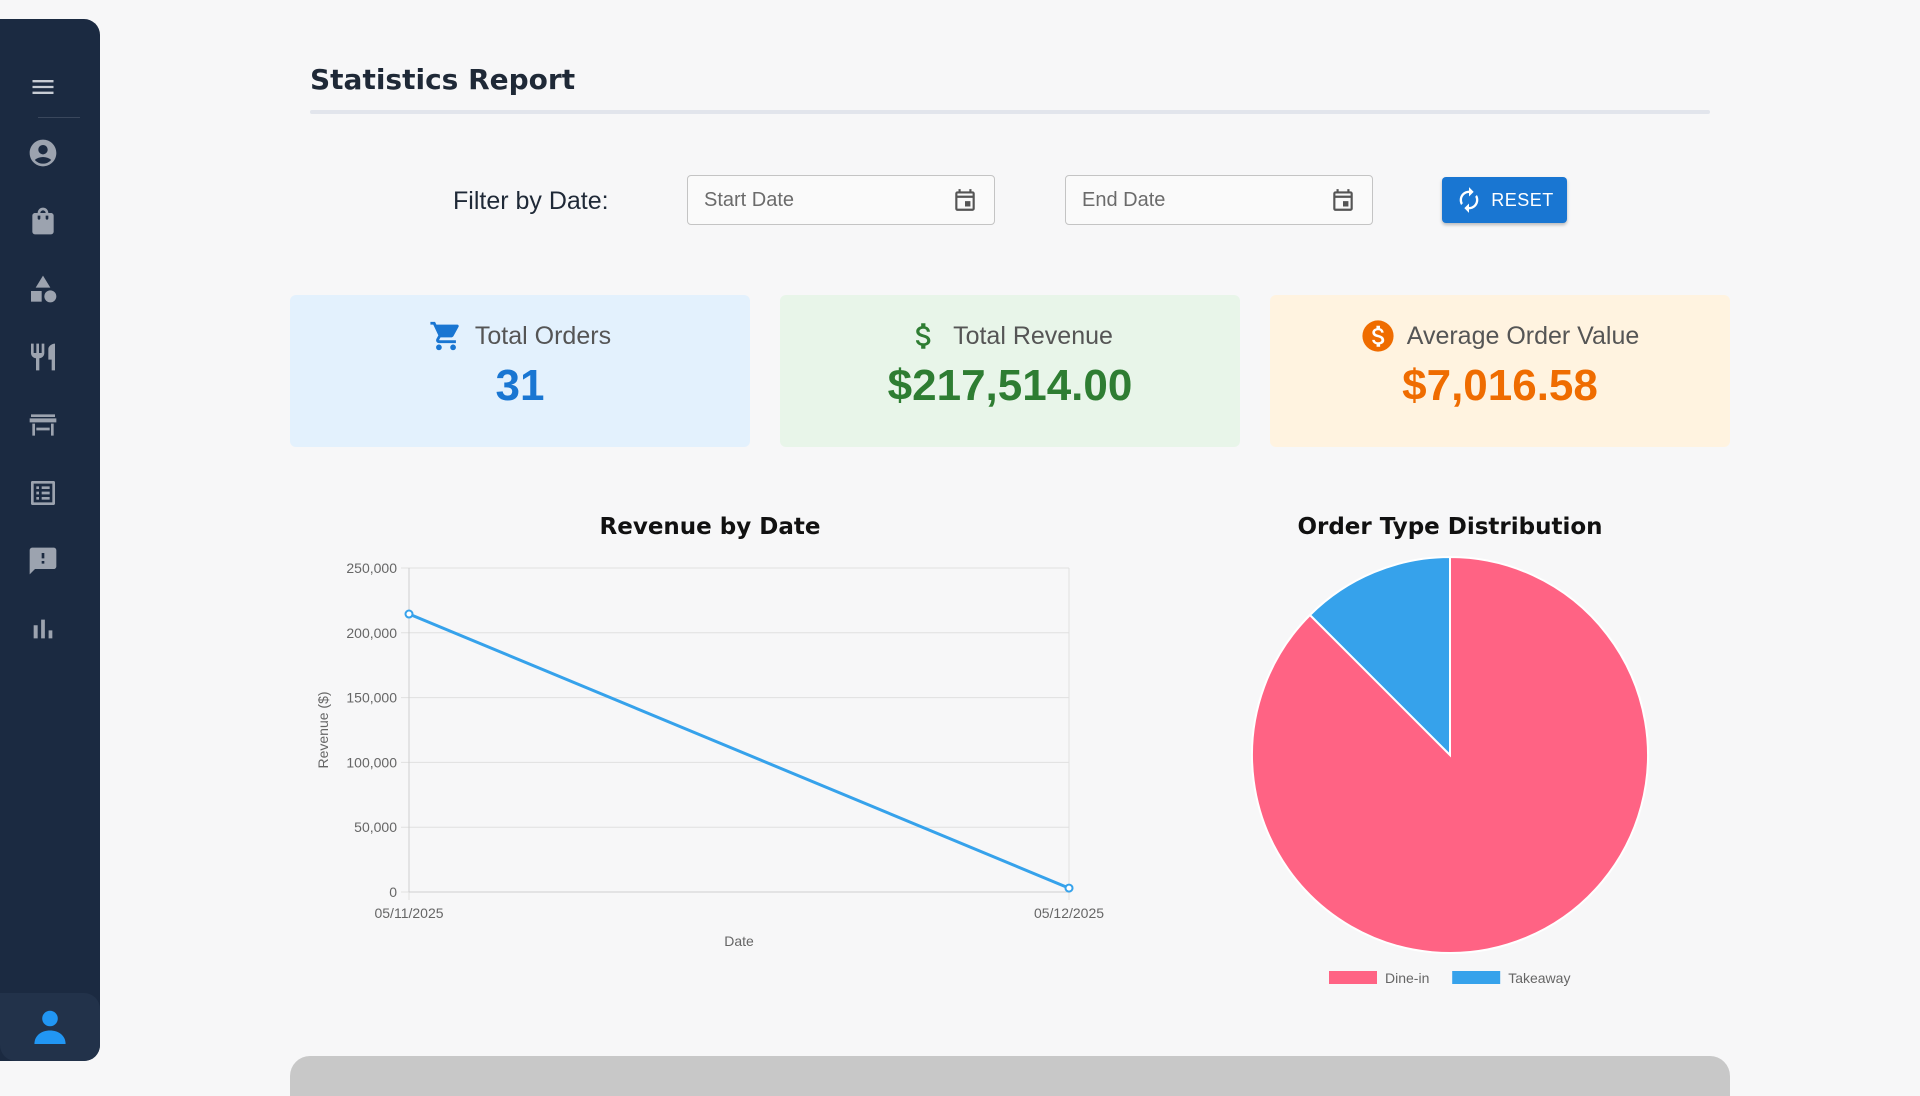 This screenshot has width=1920, height=1096. I want to click on pie-chart-title: Order Type Distribution, so click(1450, 527).